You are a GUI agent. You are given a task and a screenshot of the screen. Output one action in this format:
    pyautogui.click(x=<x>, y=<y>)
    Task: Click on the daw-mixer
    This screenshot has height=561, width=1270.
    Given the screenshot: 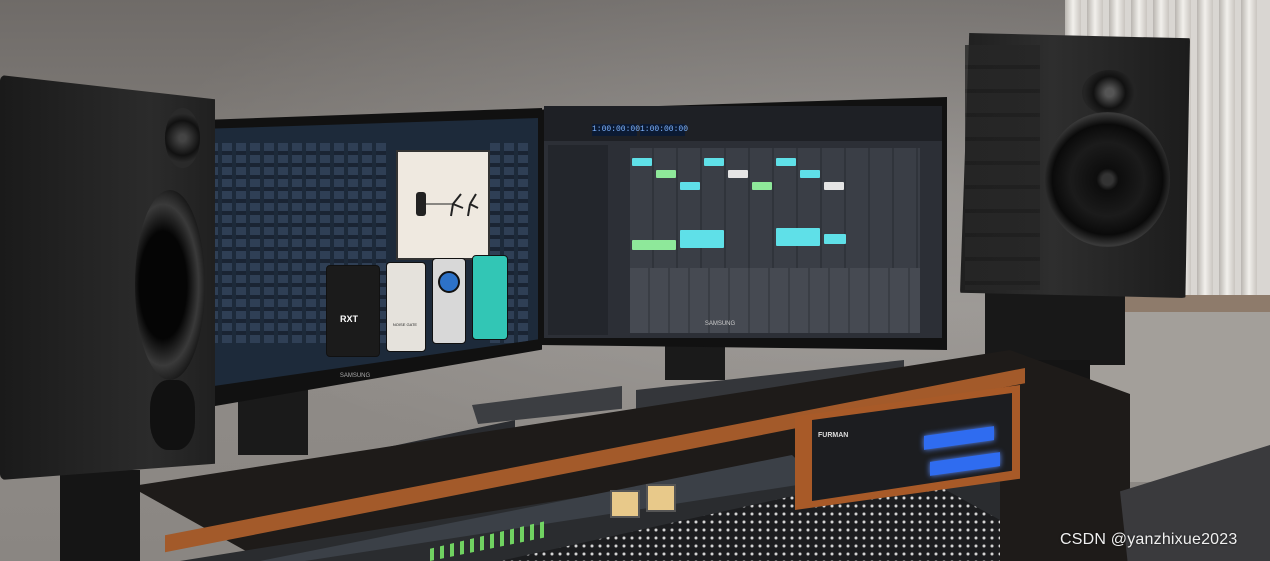 What is the action you would take?
    pyautogui.click(x=775, y=300)
    